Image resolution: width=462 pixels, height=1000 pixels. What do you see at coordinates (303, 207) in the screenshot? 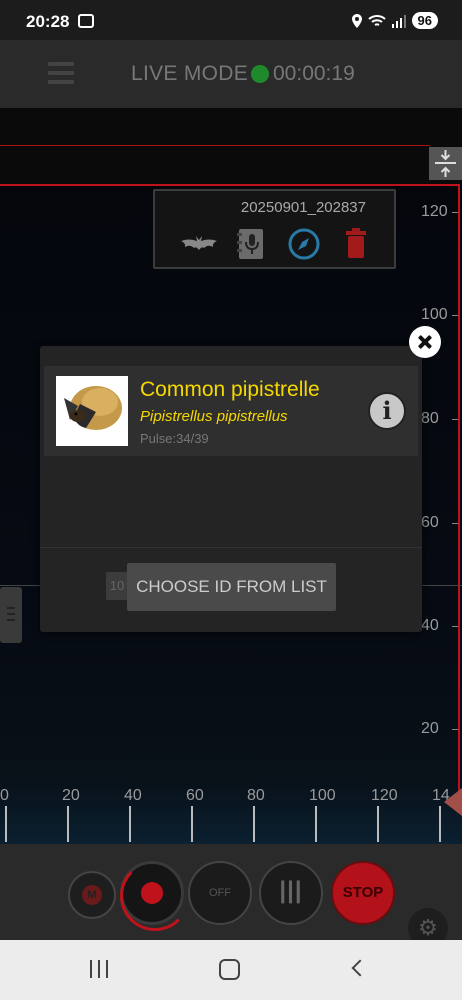
I see `recording-id: 20250901_202837` at bounding box center [303, 207].